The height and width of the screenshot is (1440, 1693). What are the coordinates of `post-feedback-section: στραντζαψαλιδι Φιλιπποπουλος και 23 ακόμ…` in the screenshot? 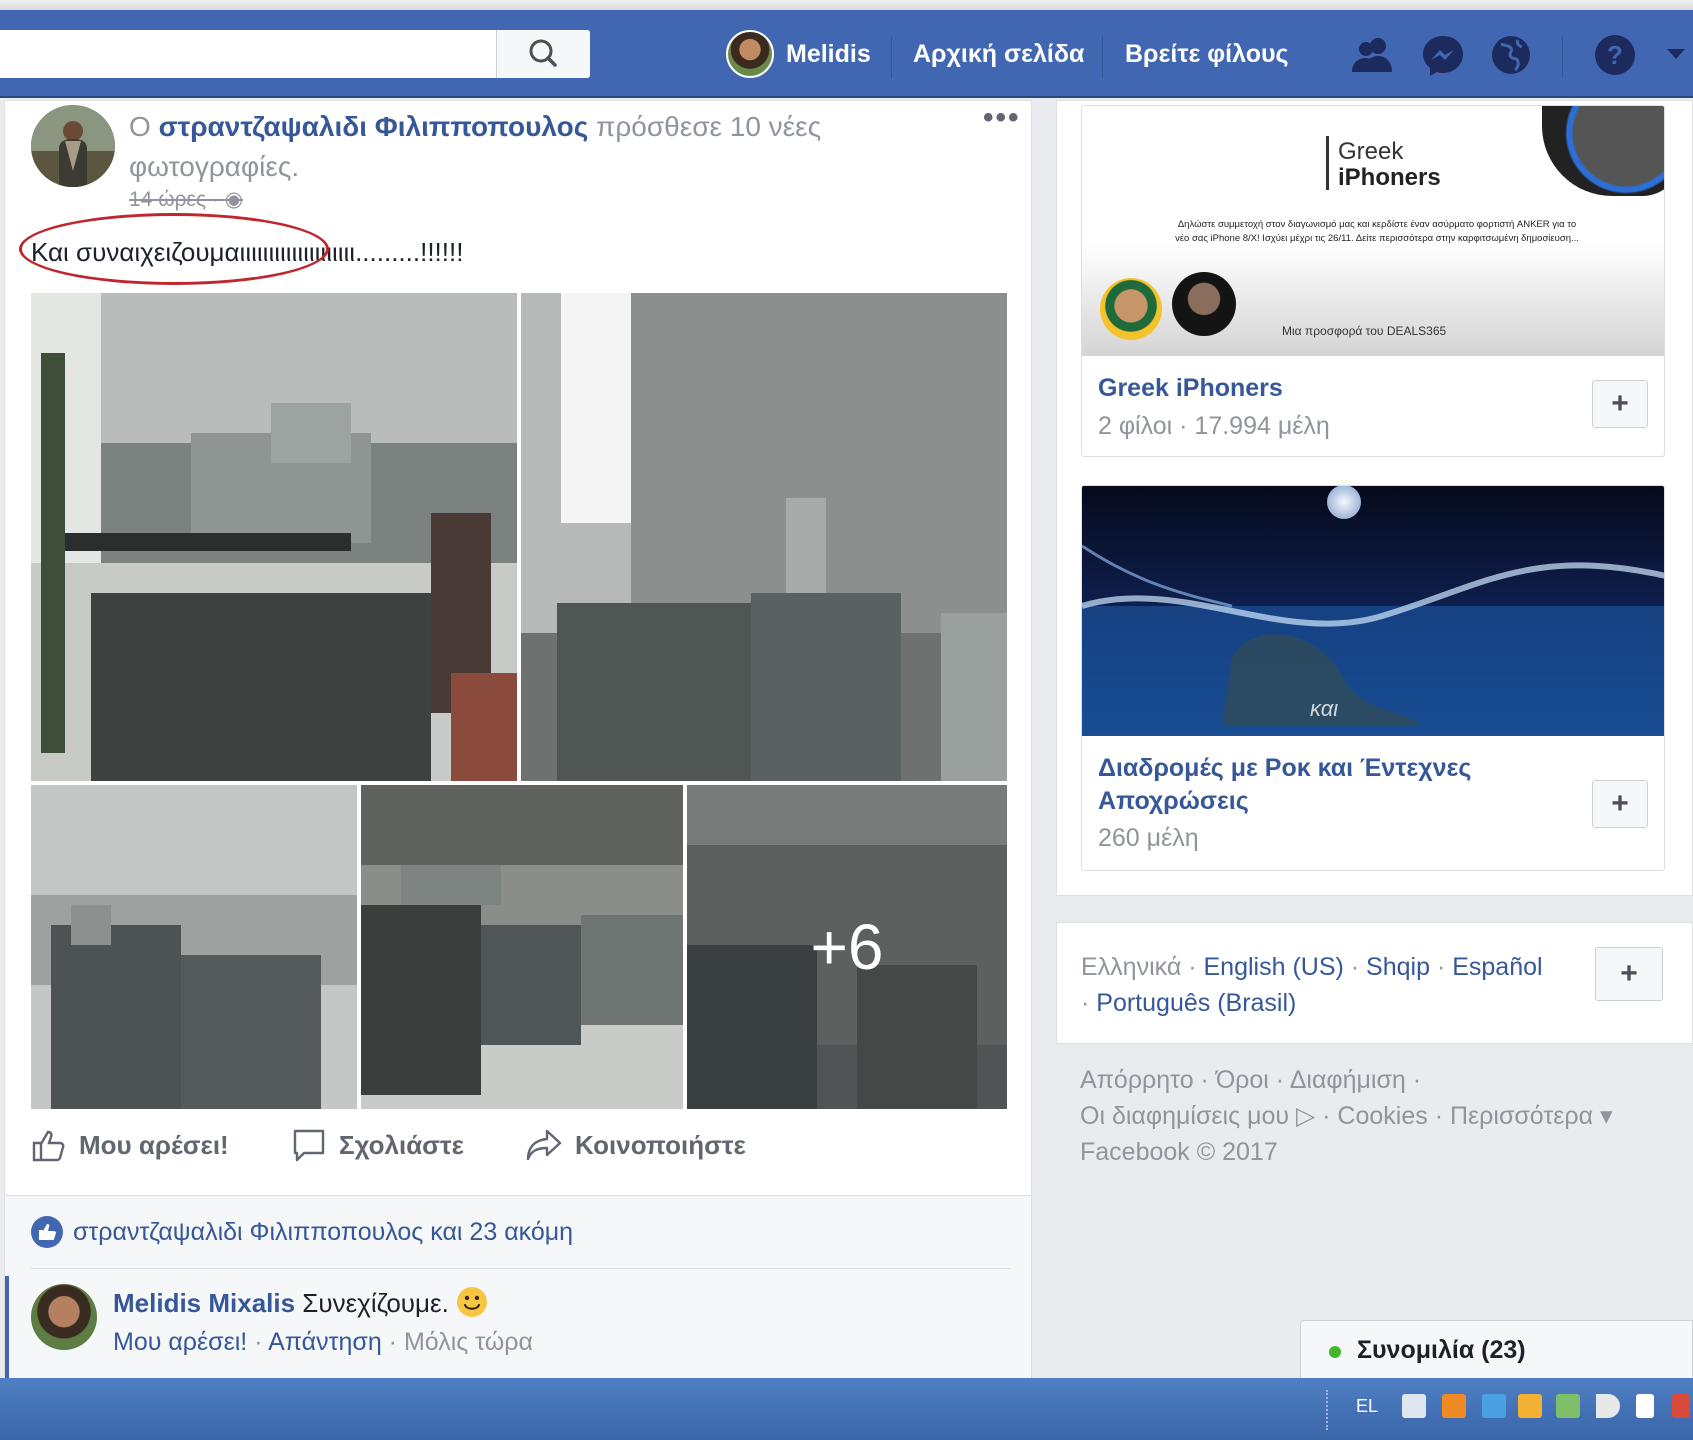 It's located at (518, 1290).